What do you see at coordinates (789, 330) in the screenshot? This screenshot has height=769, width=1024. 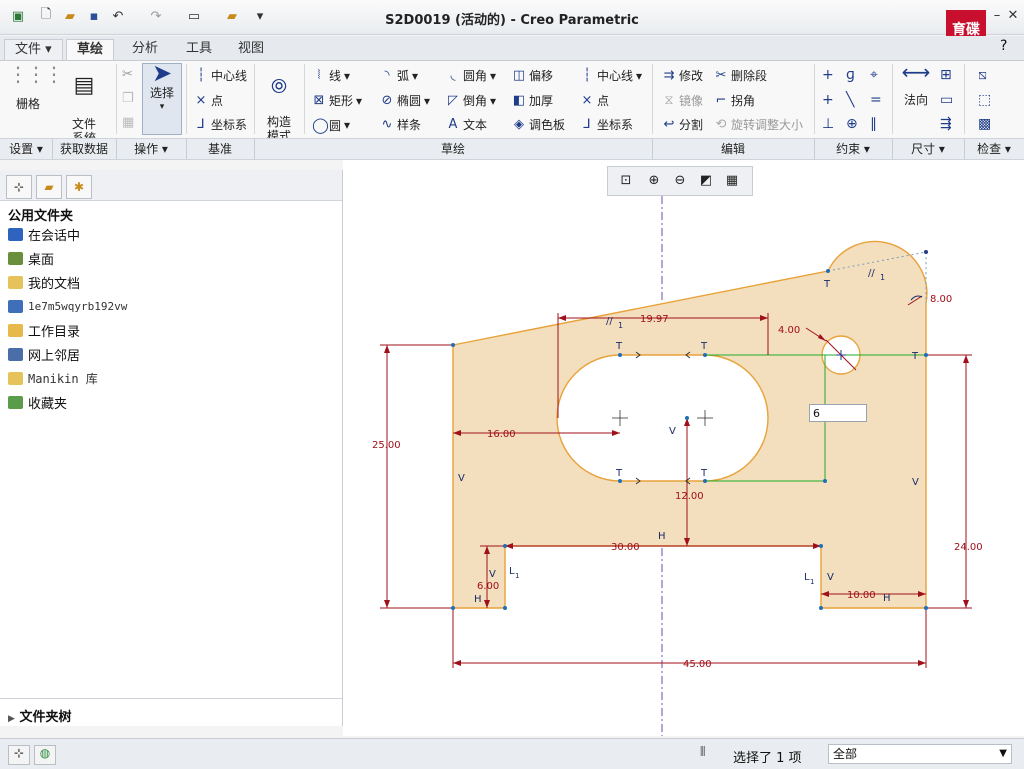 I see `dim-4-00: 4.00` at bounding box center [789, 330].